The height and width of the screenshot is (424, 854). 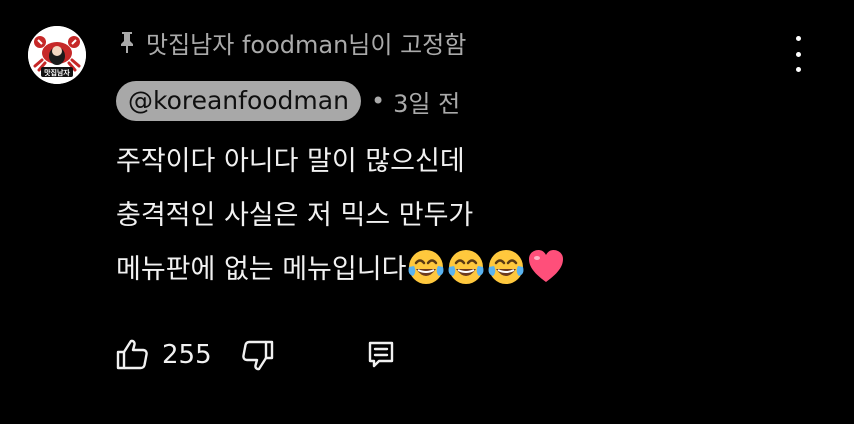 I want to click on reply-button, so click(x=381, y=355).